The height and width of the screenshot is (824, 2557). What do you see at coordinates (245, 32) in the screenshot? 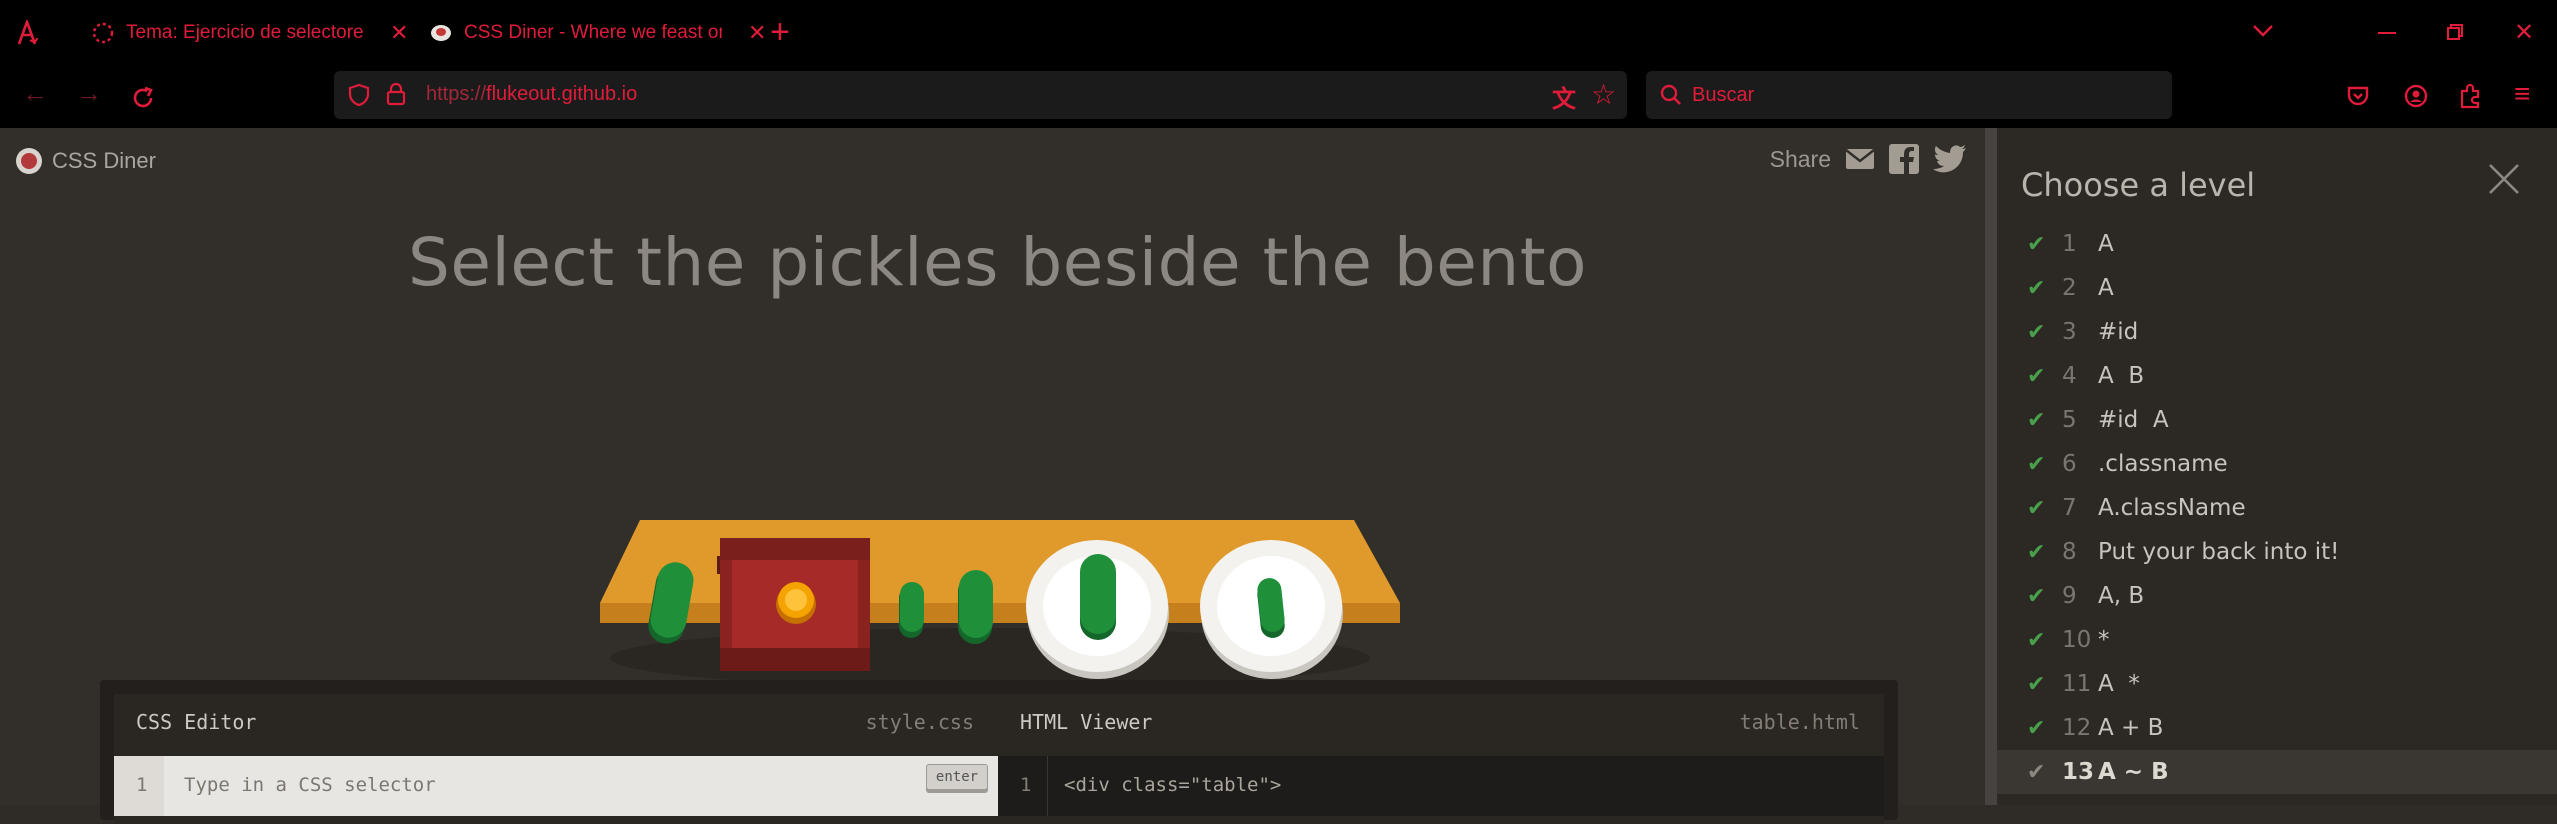
I see `tab-title: Tema: Ejercicio de selectores de CSS` at bounding box center [245, 32].